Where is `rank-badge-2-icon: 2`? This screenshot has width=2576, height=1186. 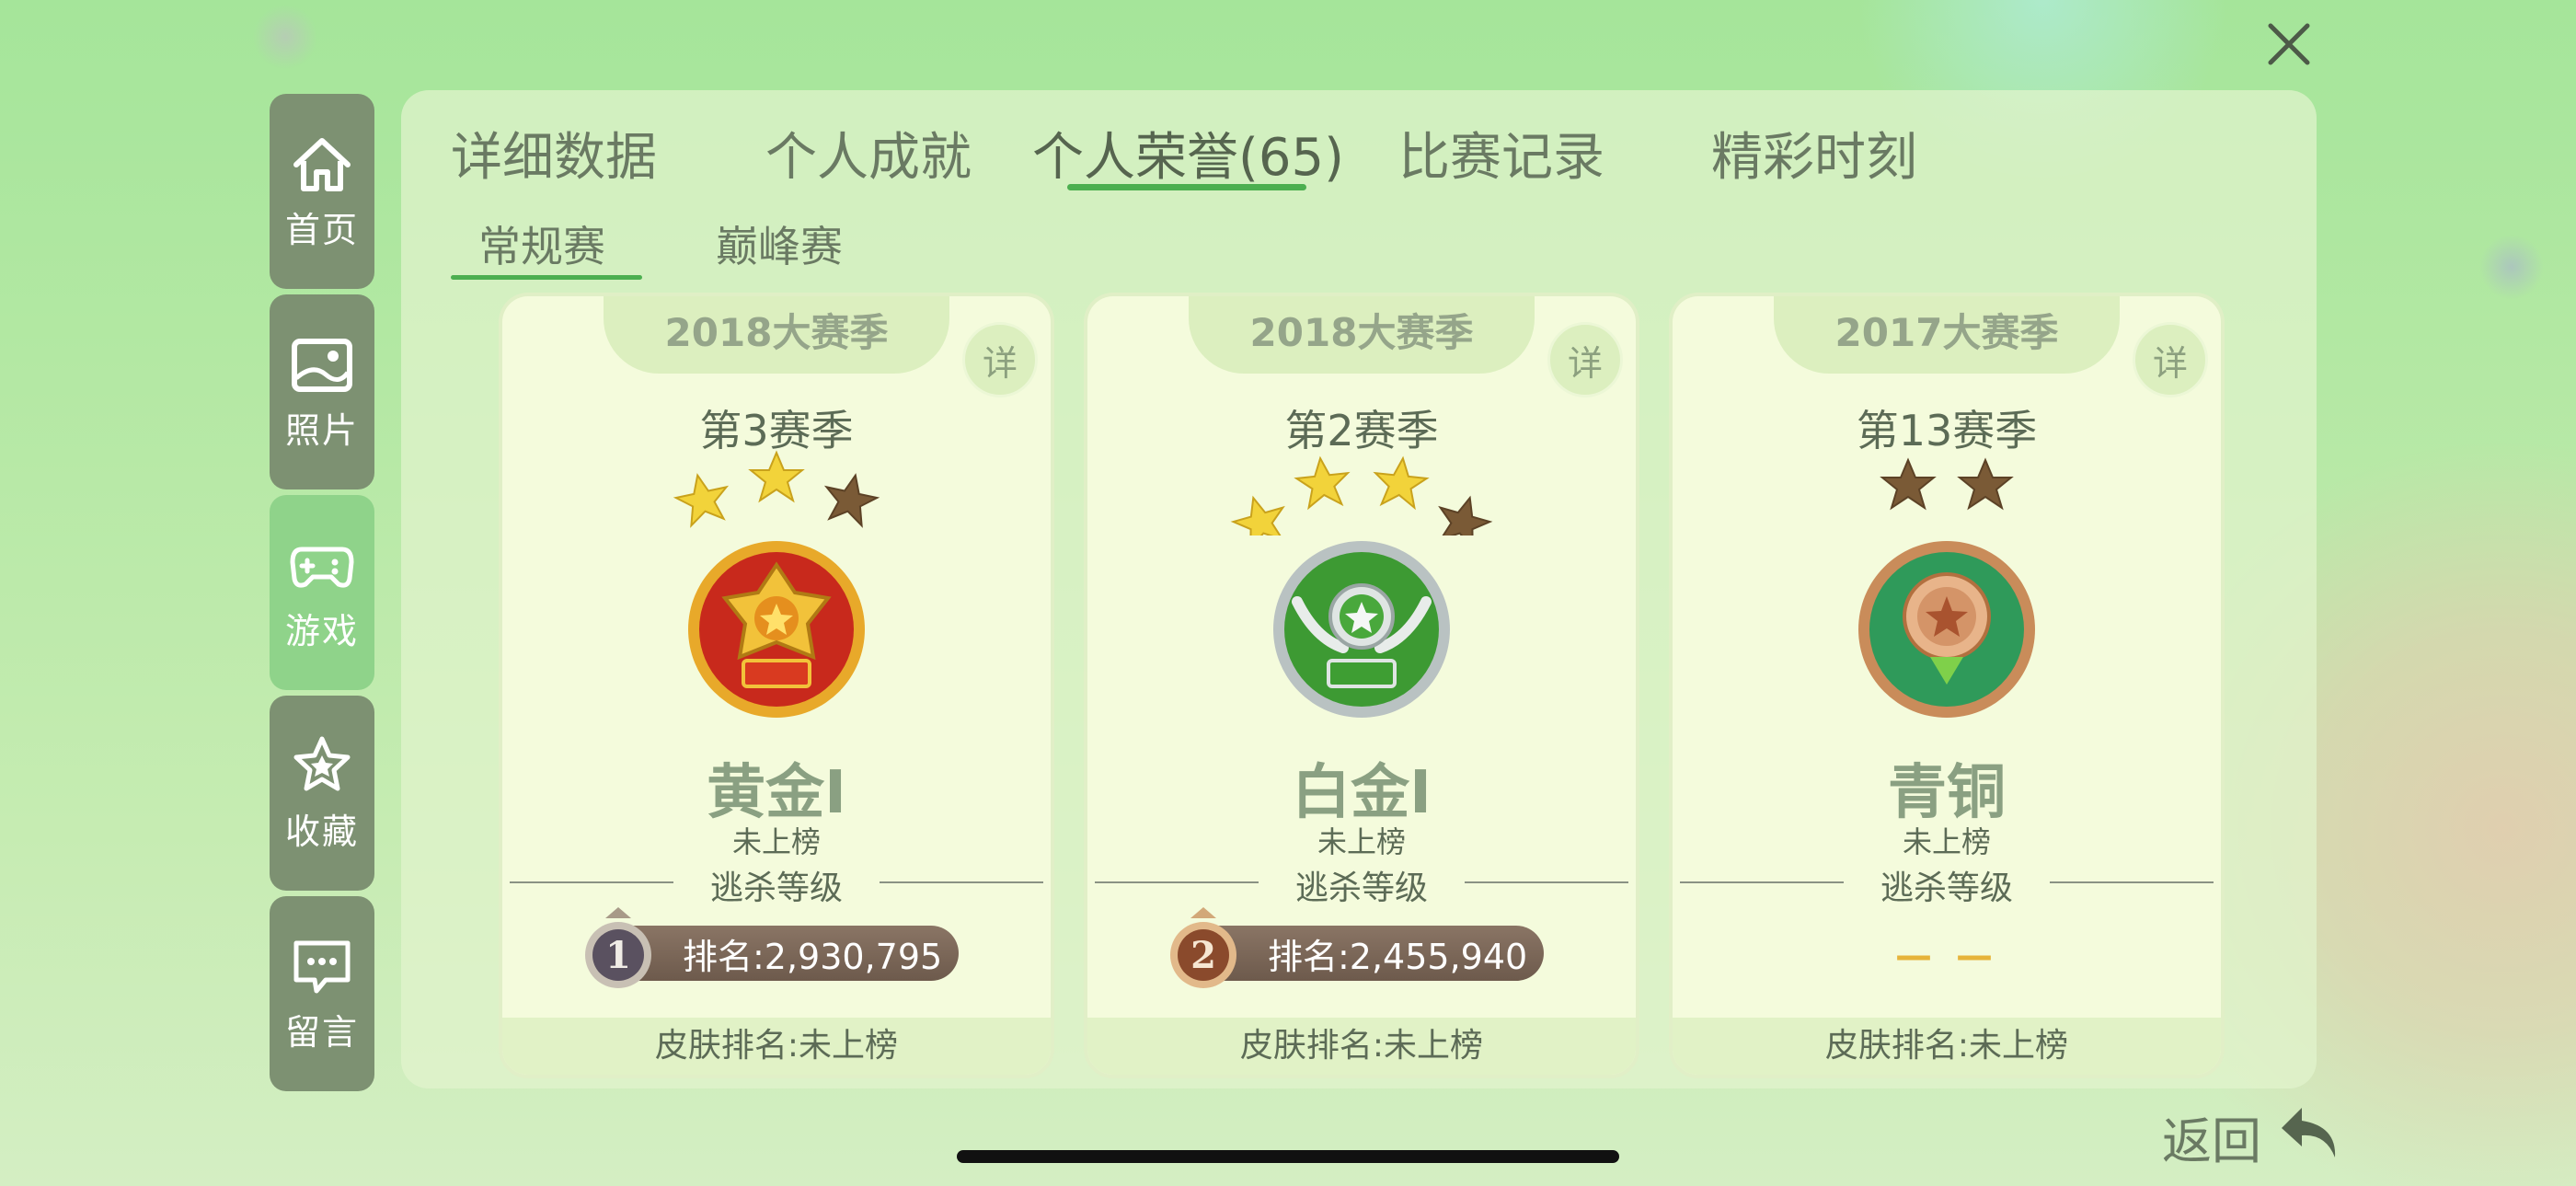
rank-badge-2-icon: 2 is located at coordinates (1203, 947).